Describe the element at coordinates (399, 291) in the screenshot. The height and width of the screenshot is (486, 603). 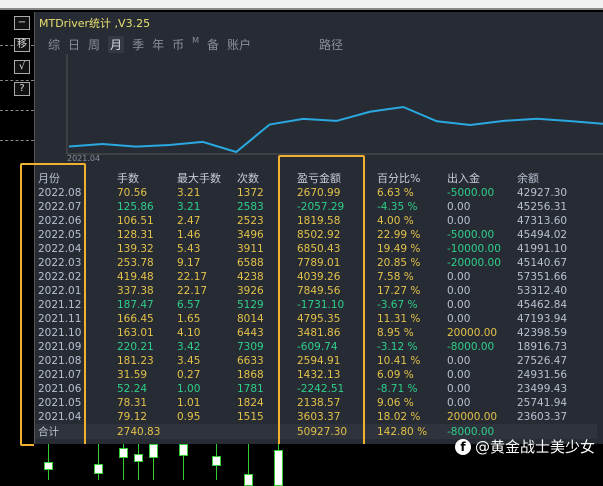
I see `cell: 17.27 %` at that location.